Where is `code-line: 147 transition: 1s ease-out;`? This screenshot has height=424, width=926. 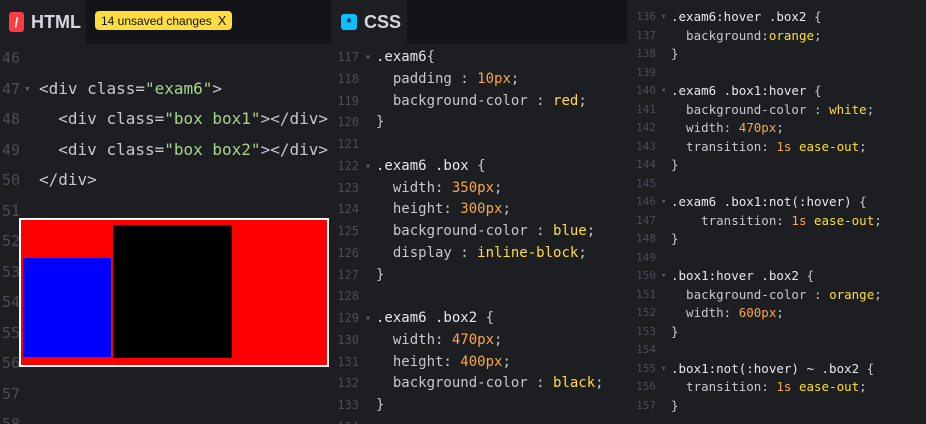
code-line: 147 transition: 1s ease-out; is located at coordinates (778, 221).